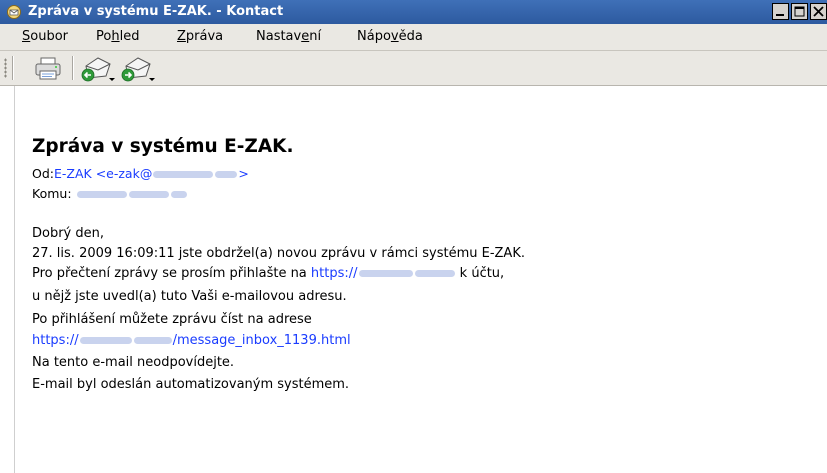 This screenshot has height=473, width=827. Describe the element at coordinates (52, 193) in the screenshot. I see `to-label: Komu:` at that location.